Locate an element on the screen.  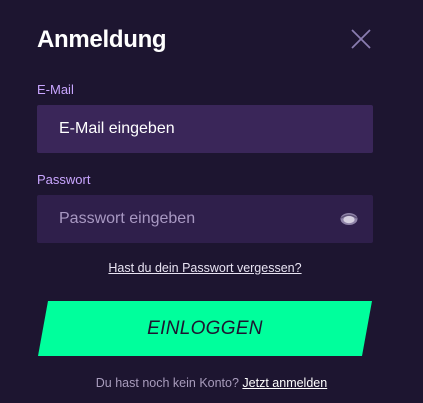
close-button is located at coordinates (361, 39).